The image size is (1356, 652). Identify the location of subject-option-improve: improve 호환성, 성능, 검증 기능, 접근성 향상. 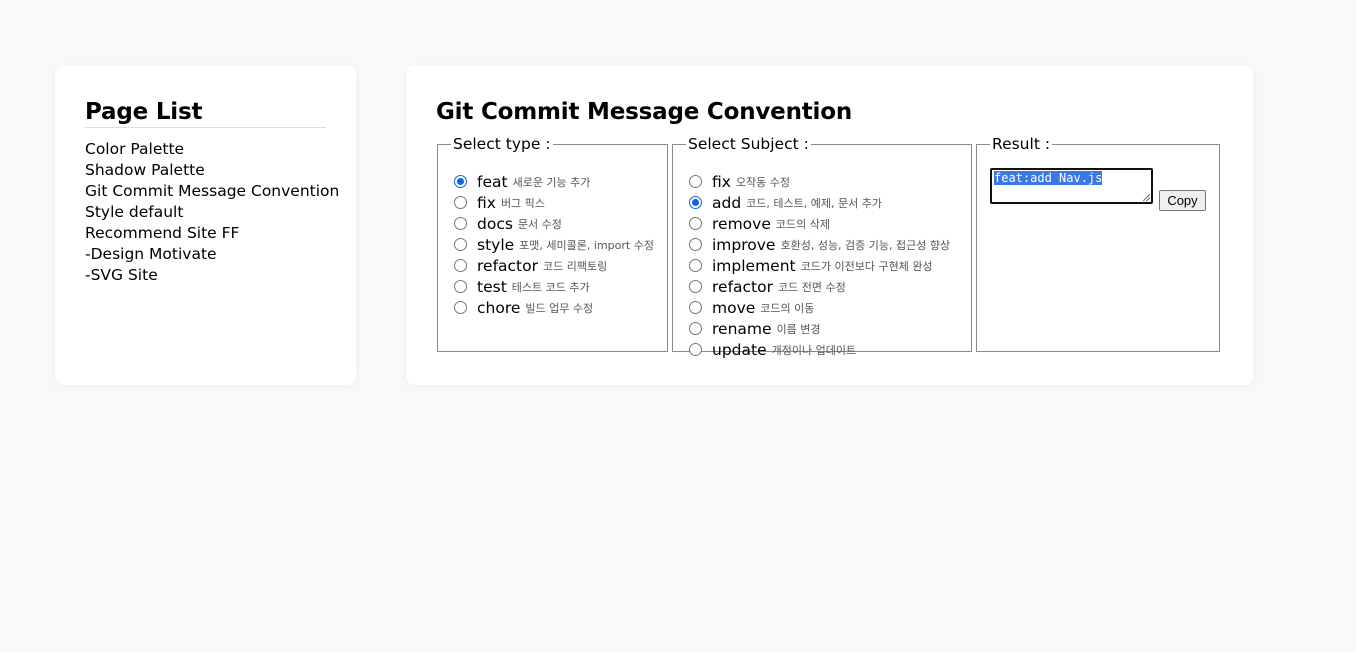
(819, 244).